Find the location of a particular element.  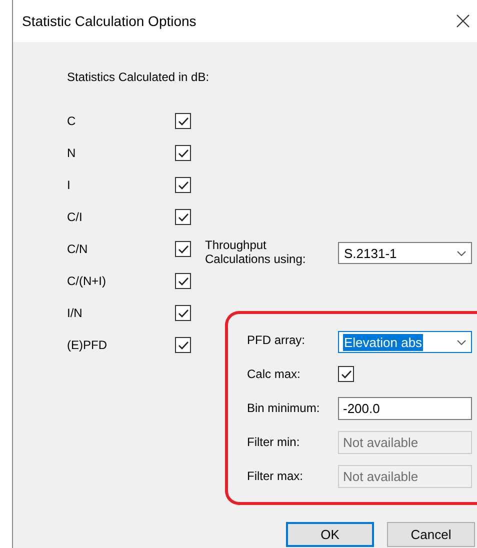

field-label: Filter min: is located at coordinates (274, 442).